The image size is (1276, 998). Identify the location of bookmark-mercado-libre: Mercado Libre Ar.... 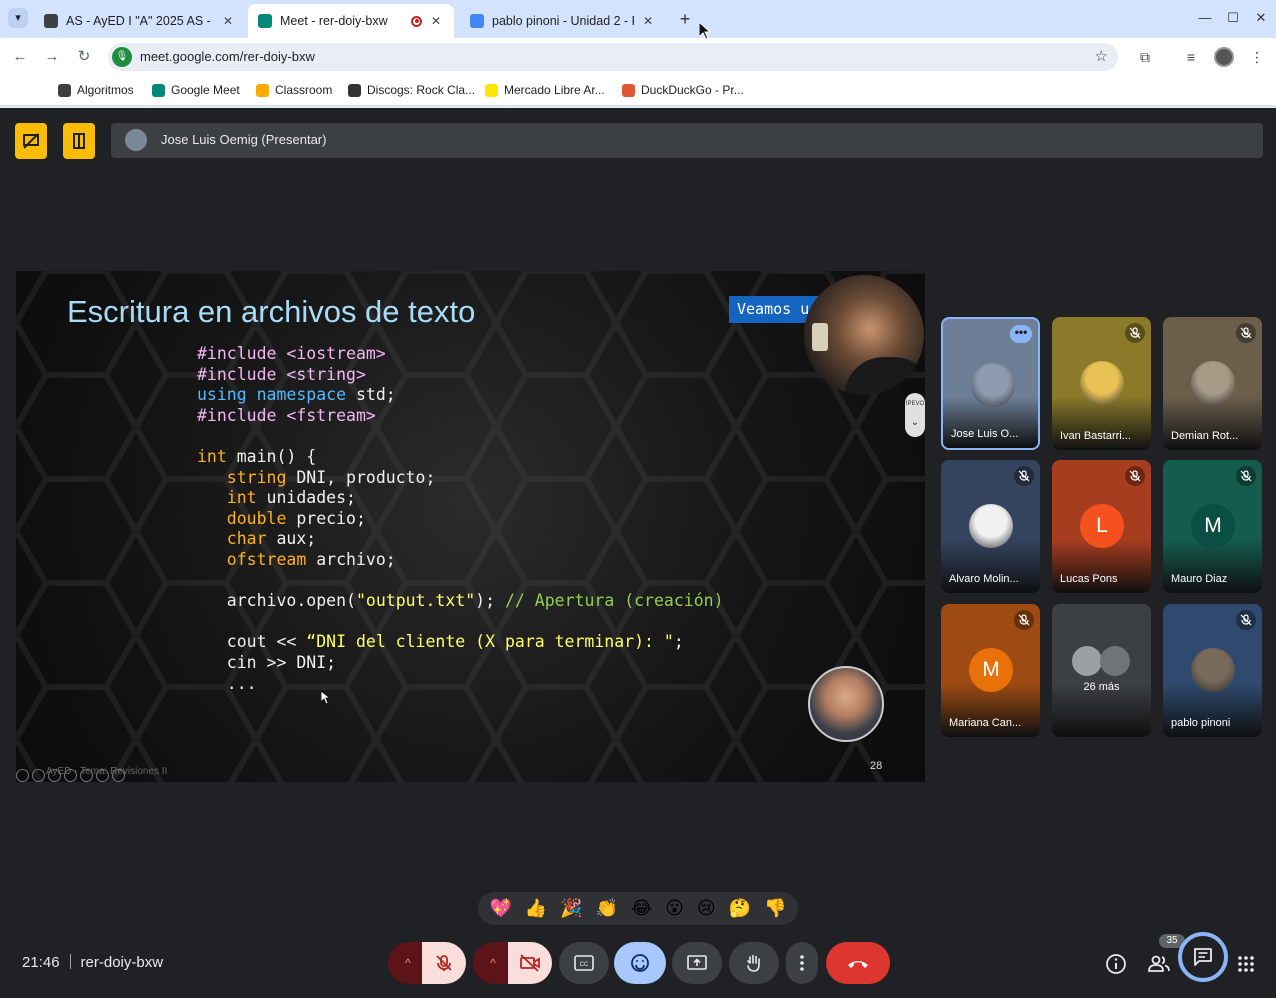
(545, 90).